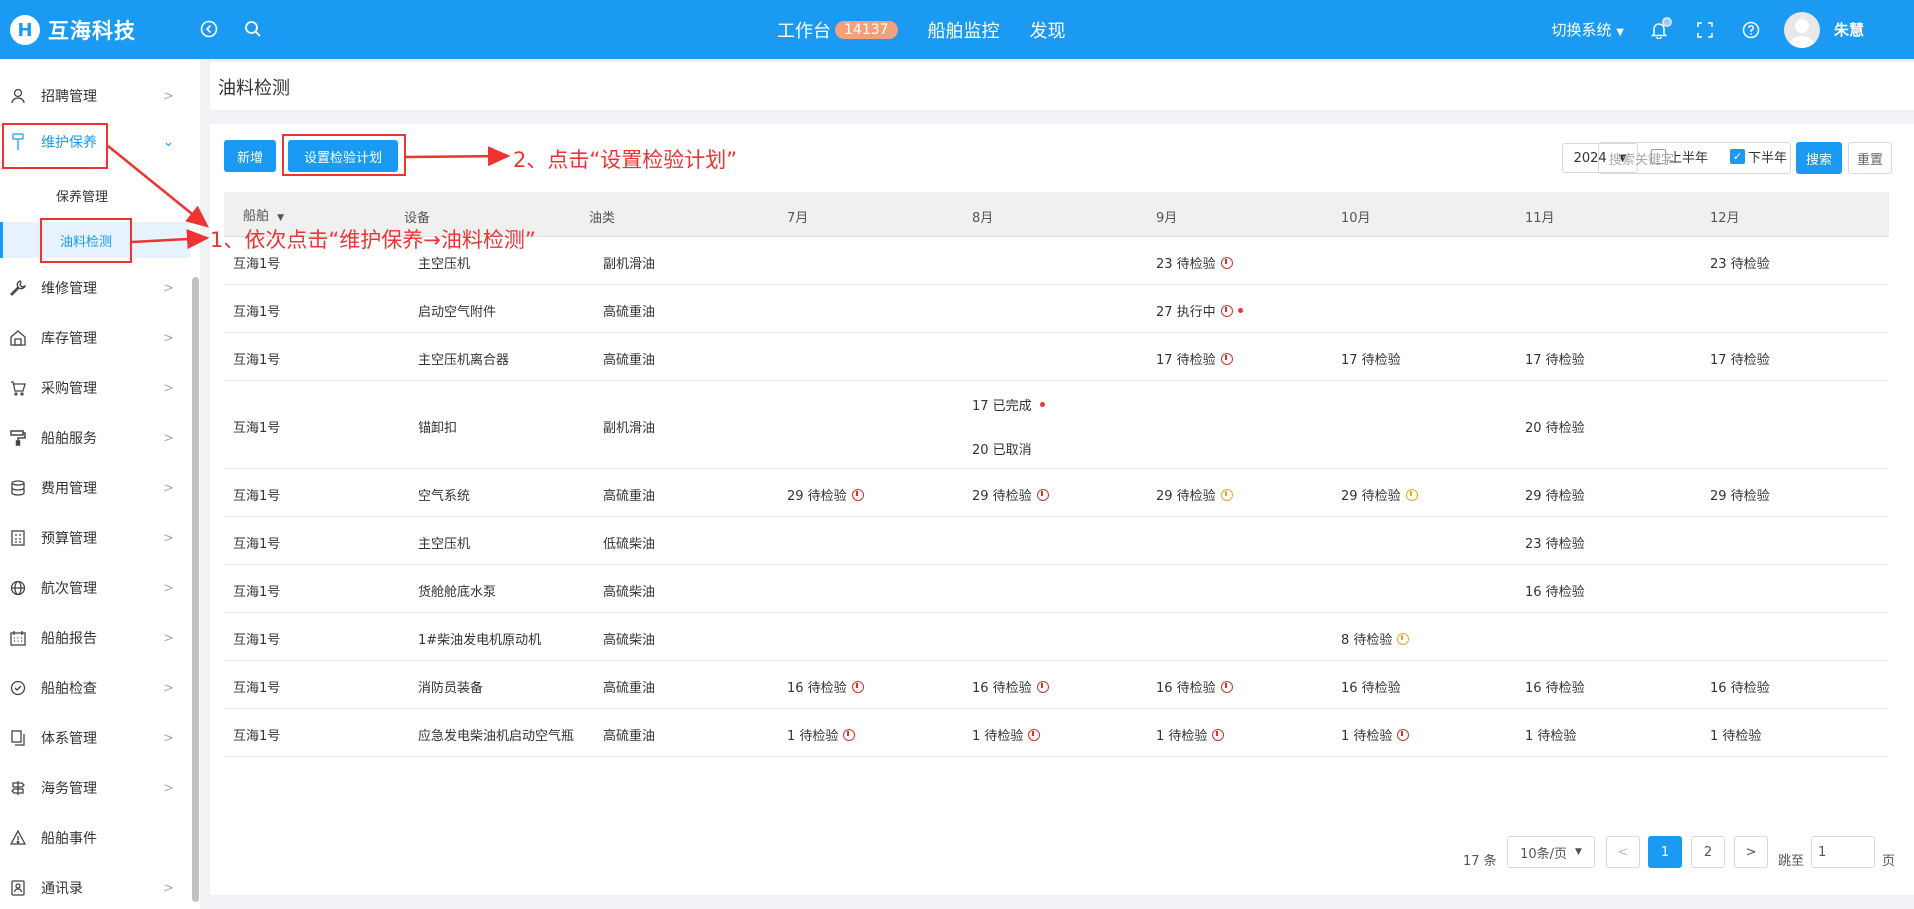  I want to click on back-circle-icon, so click(209, 29).